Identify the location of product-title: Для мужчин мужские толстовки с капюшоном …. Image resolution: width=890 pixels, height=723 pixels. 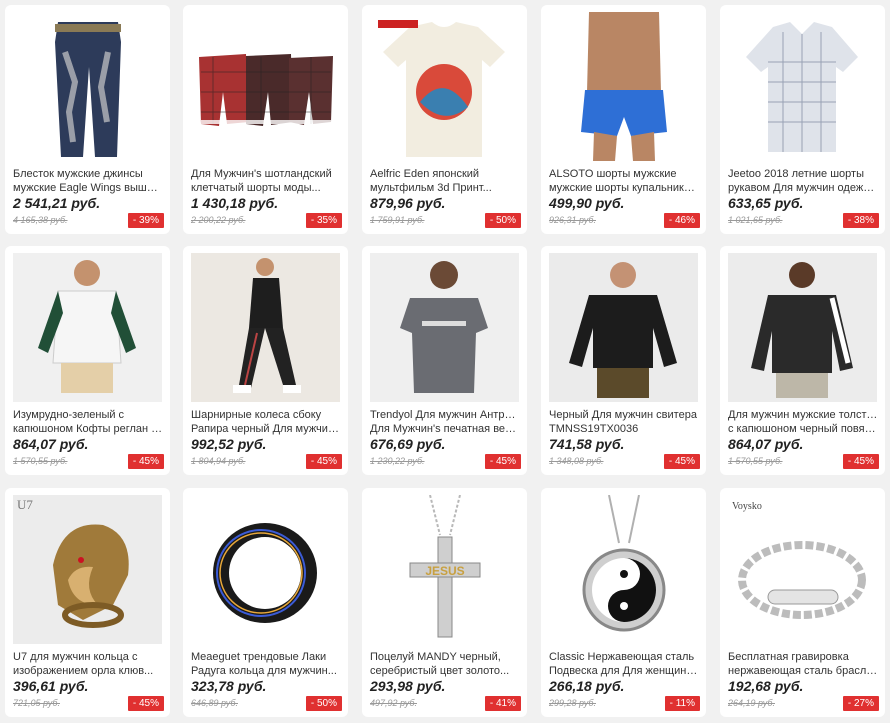
(803, 422).